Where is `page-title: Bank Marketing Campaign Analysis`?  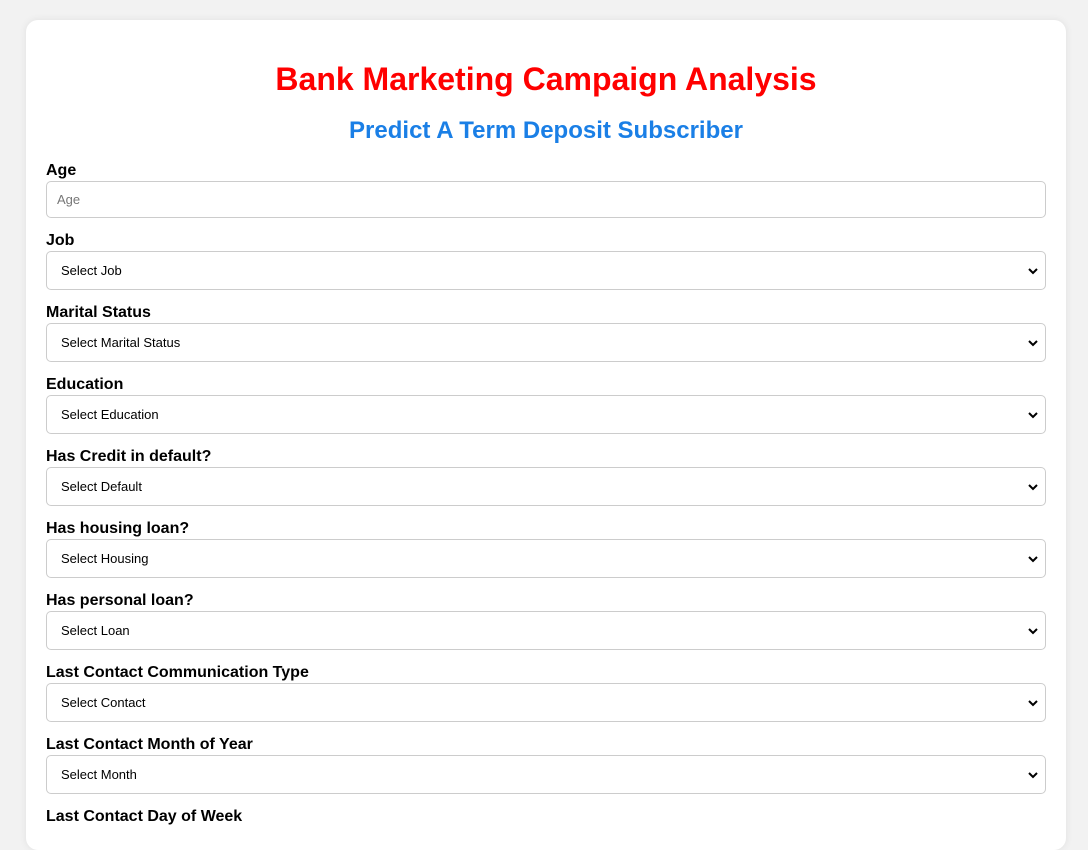
page-title: Bank Marketing Campaign Analysis is located at coordinates (546, 79).